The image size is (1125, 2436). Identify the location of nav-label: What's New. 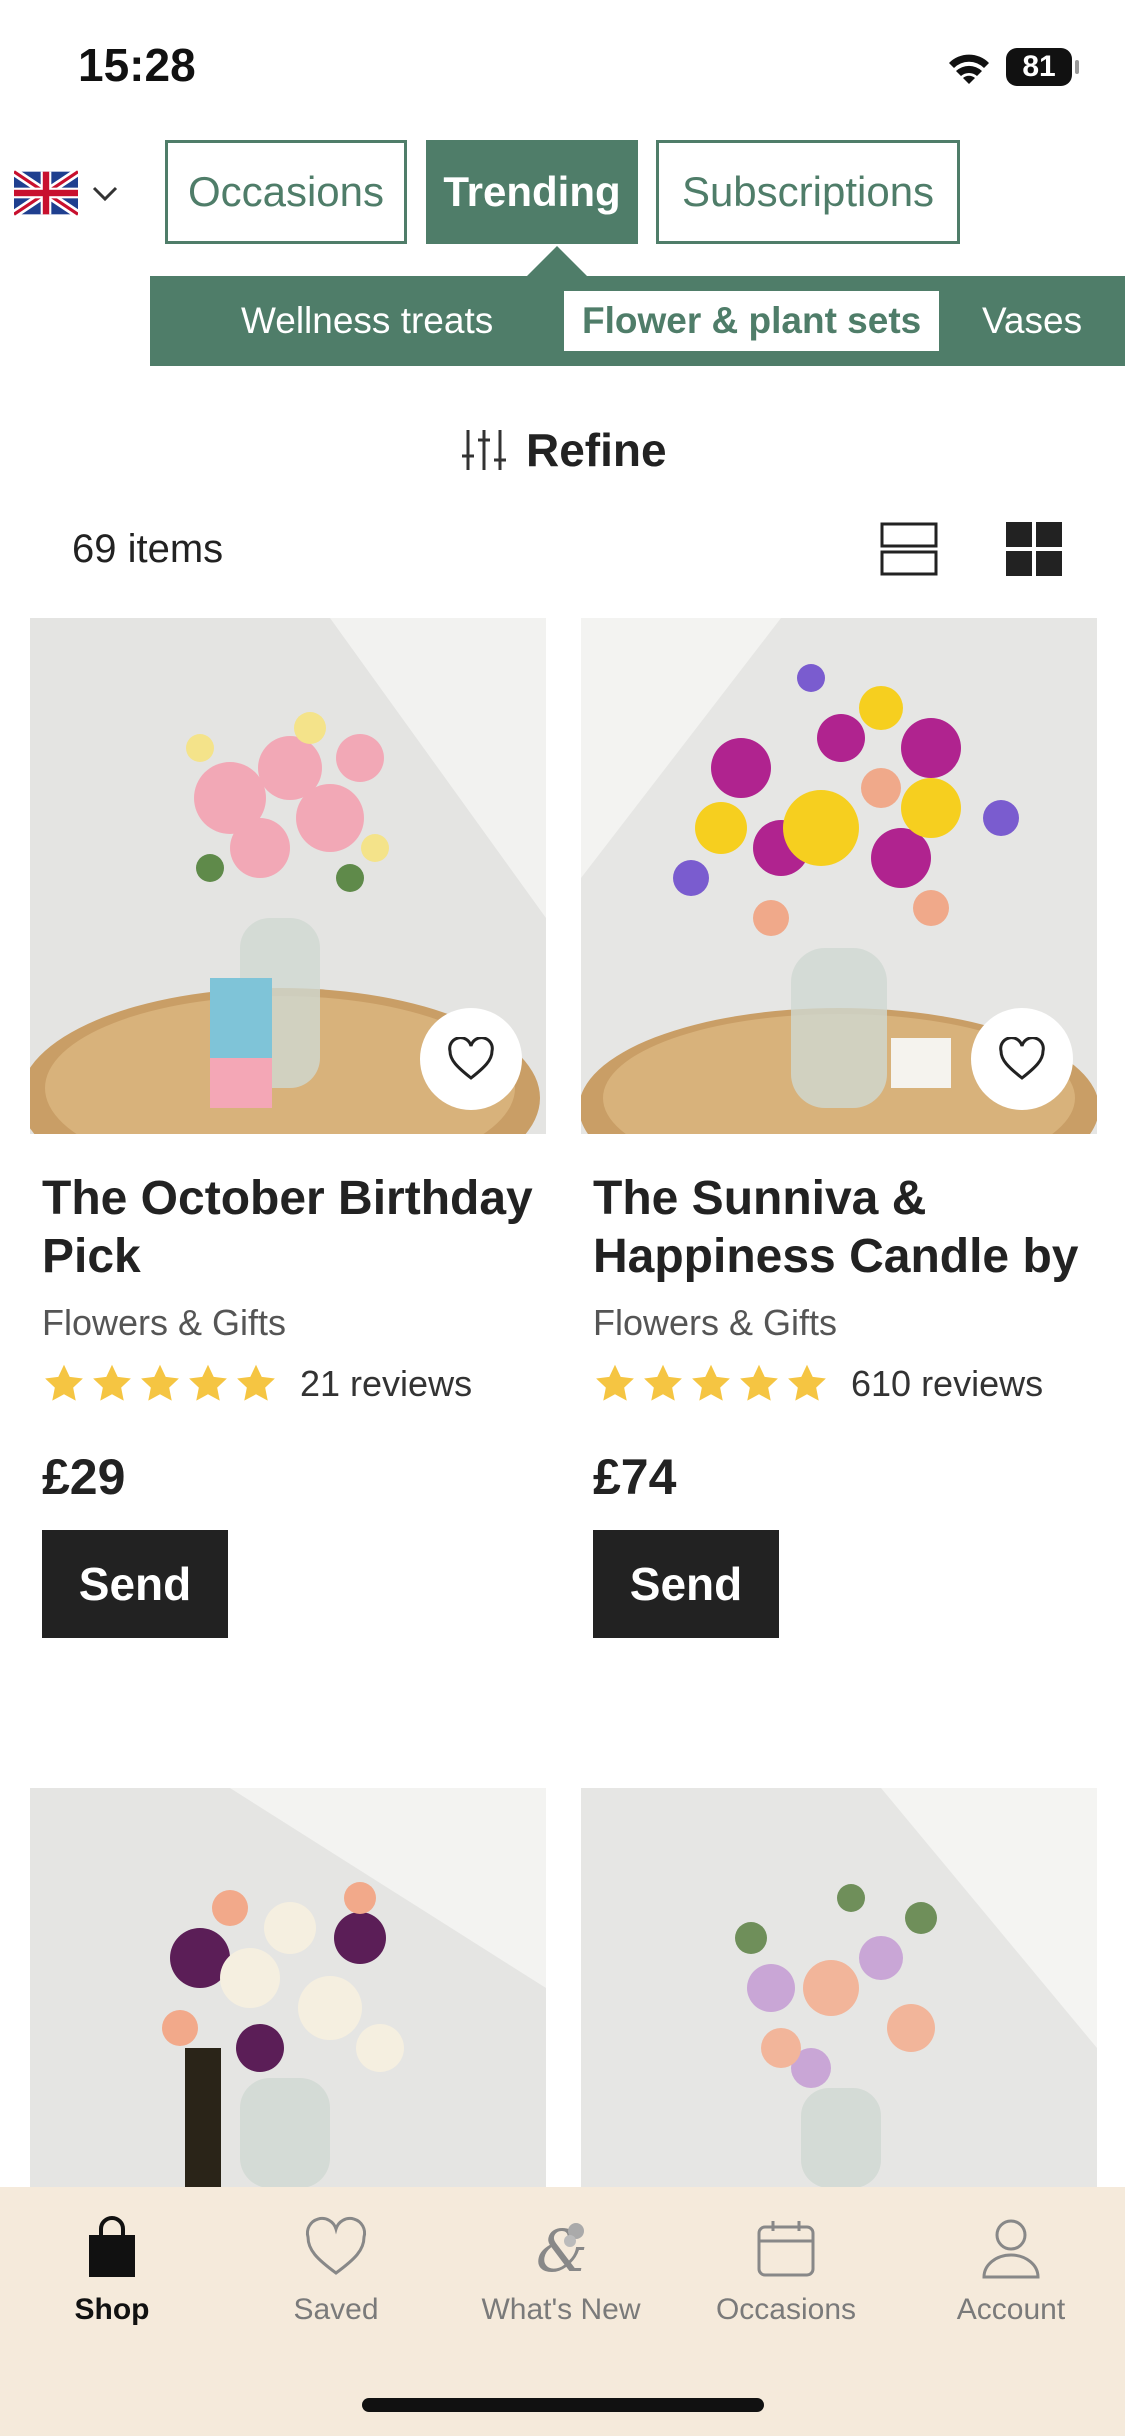
(561, 2309).